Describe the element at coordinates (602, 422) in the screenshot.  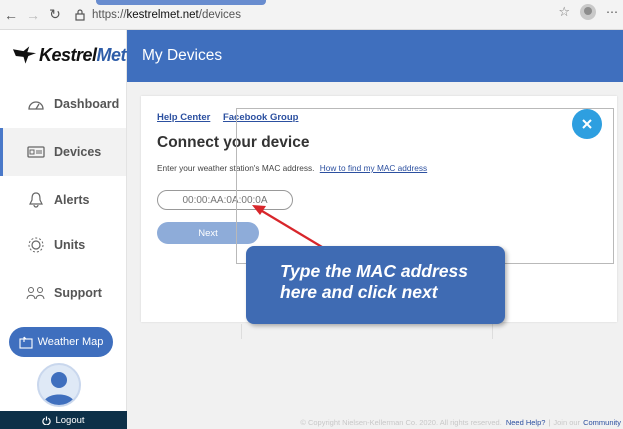
I see `community-link: Community` at that location.